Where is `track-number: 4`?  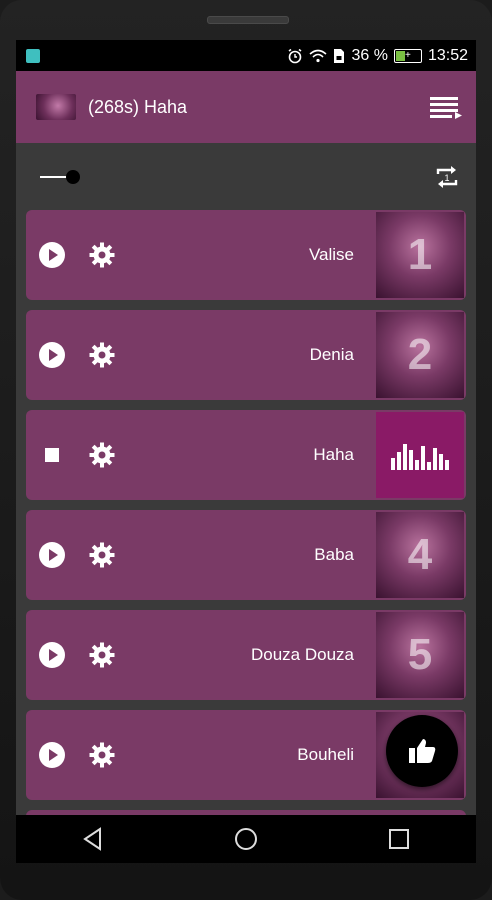
track-number: 4 is located at coordinates (420, 554).